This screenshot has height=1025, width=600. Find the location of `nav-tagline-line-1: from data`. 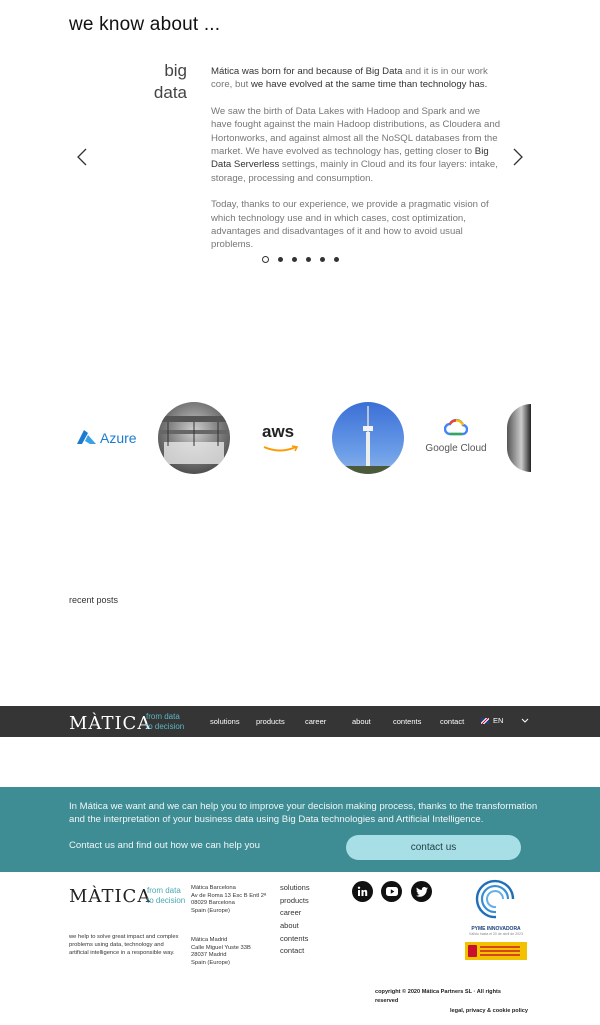

nav-tagline-line-1: from data is located at coordinates (163, 716).